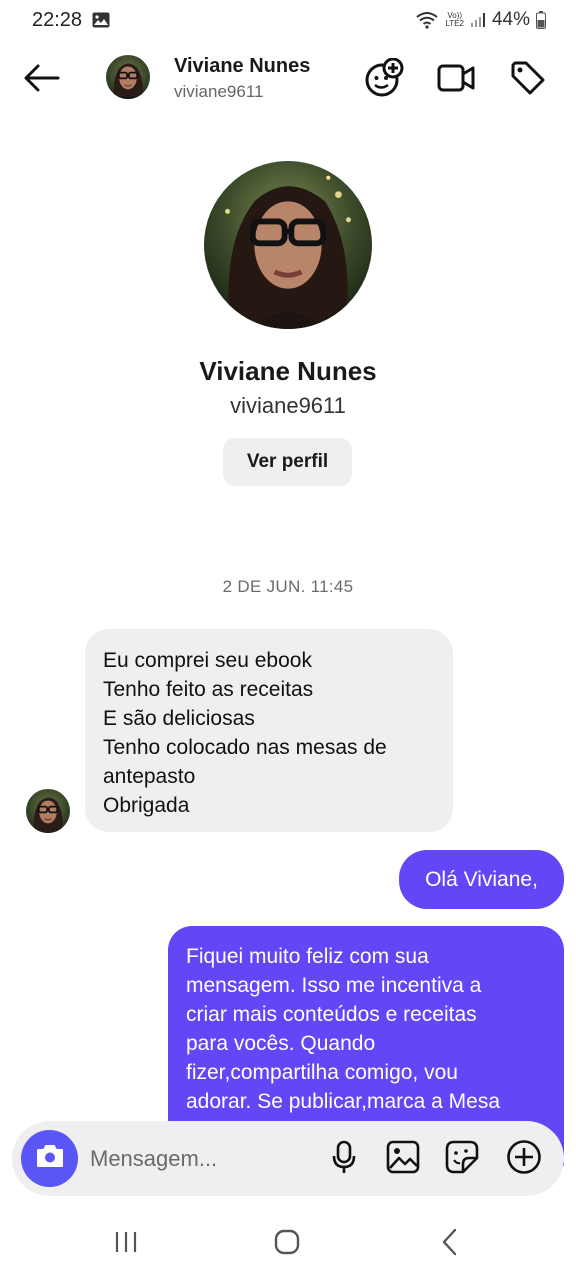 Image resolution: width=576 pixels, height=1280 pixels. I want to click on home-button, so click(287, 1244).